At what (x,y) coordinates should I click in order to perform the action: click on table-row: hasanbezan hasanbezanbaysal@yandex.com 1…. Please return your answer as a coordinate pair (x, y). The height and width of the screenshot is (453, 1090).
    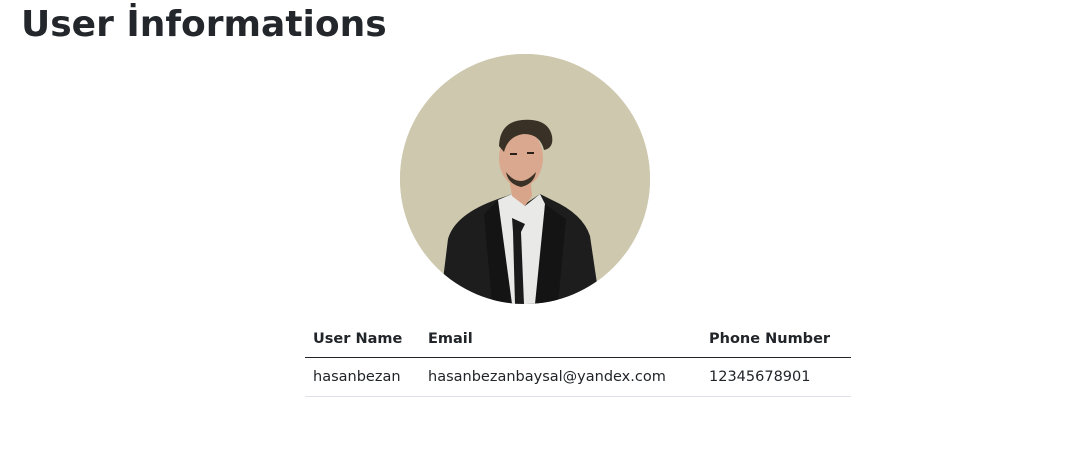
    Looking at the image, I should click on (578, 377).